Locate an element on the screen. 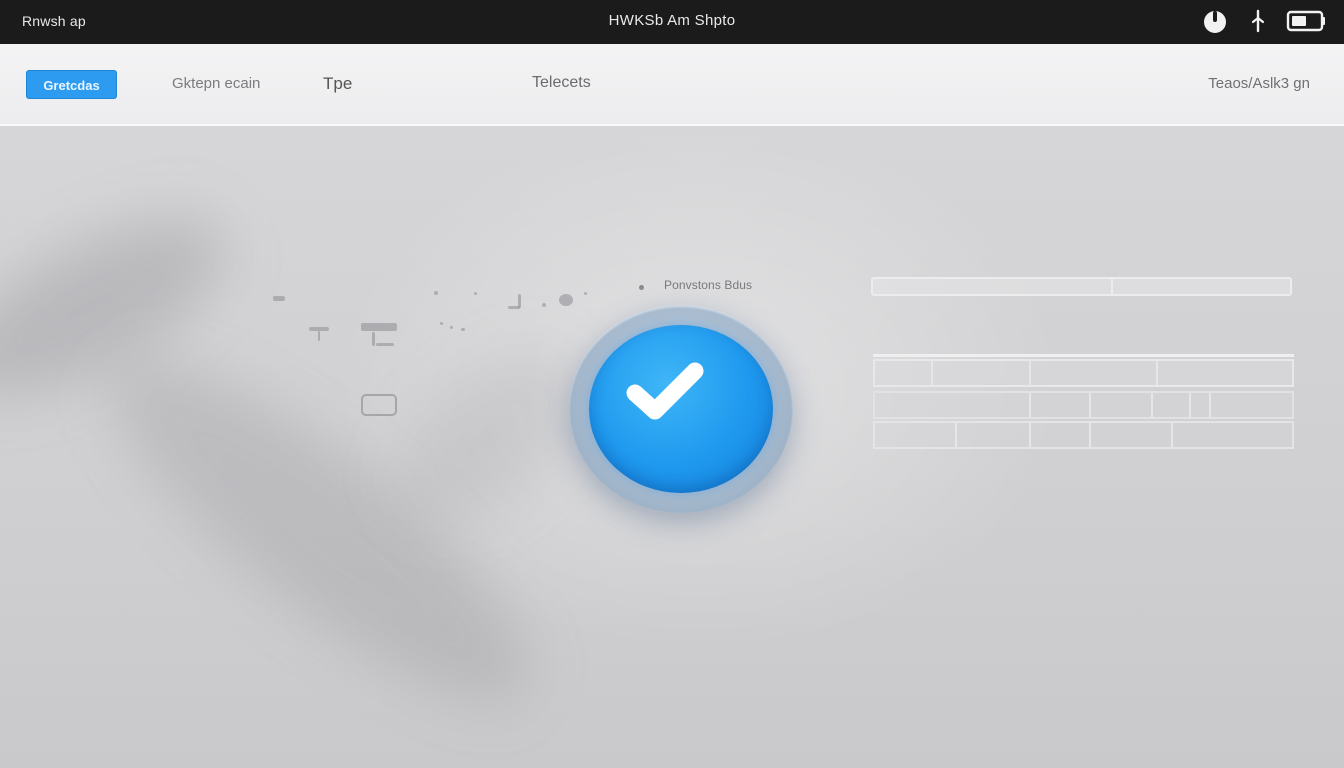 The width and height of the screenshot is (1344, 768). window-title: HWKSb Am Shpto is located at coordinates (672, 20).